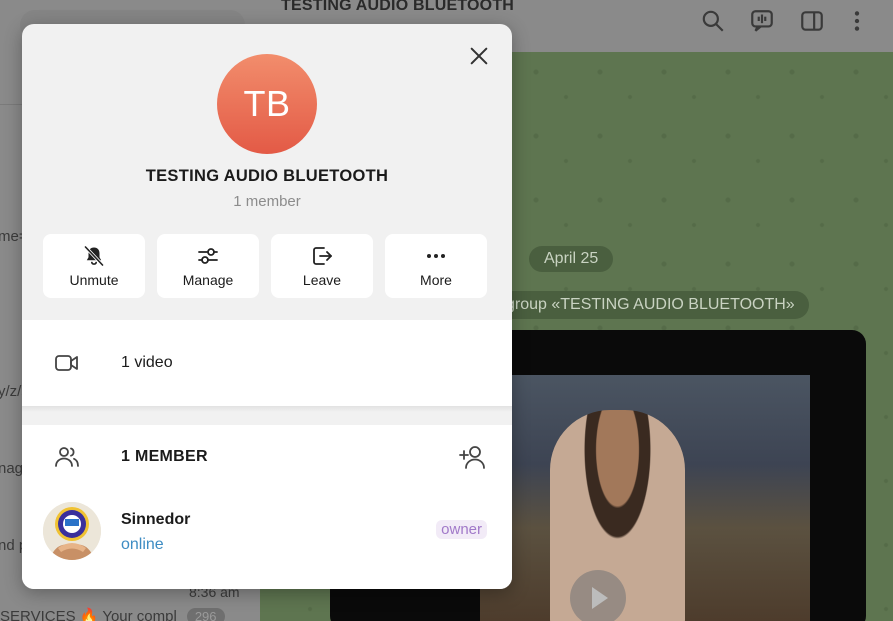 This screenshot has width=893, height=621. I want to click on member-avatar, so click(72, 531).